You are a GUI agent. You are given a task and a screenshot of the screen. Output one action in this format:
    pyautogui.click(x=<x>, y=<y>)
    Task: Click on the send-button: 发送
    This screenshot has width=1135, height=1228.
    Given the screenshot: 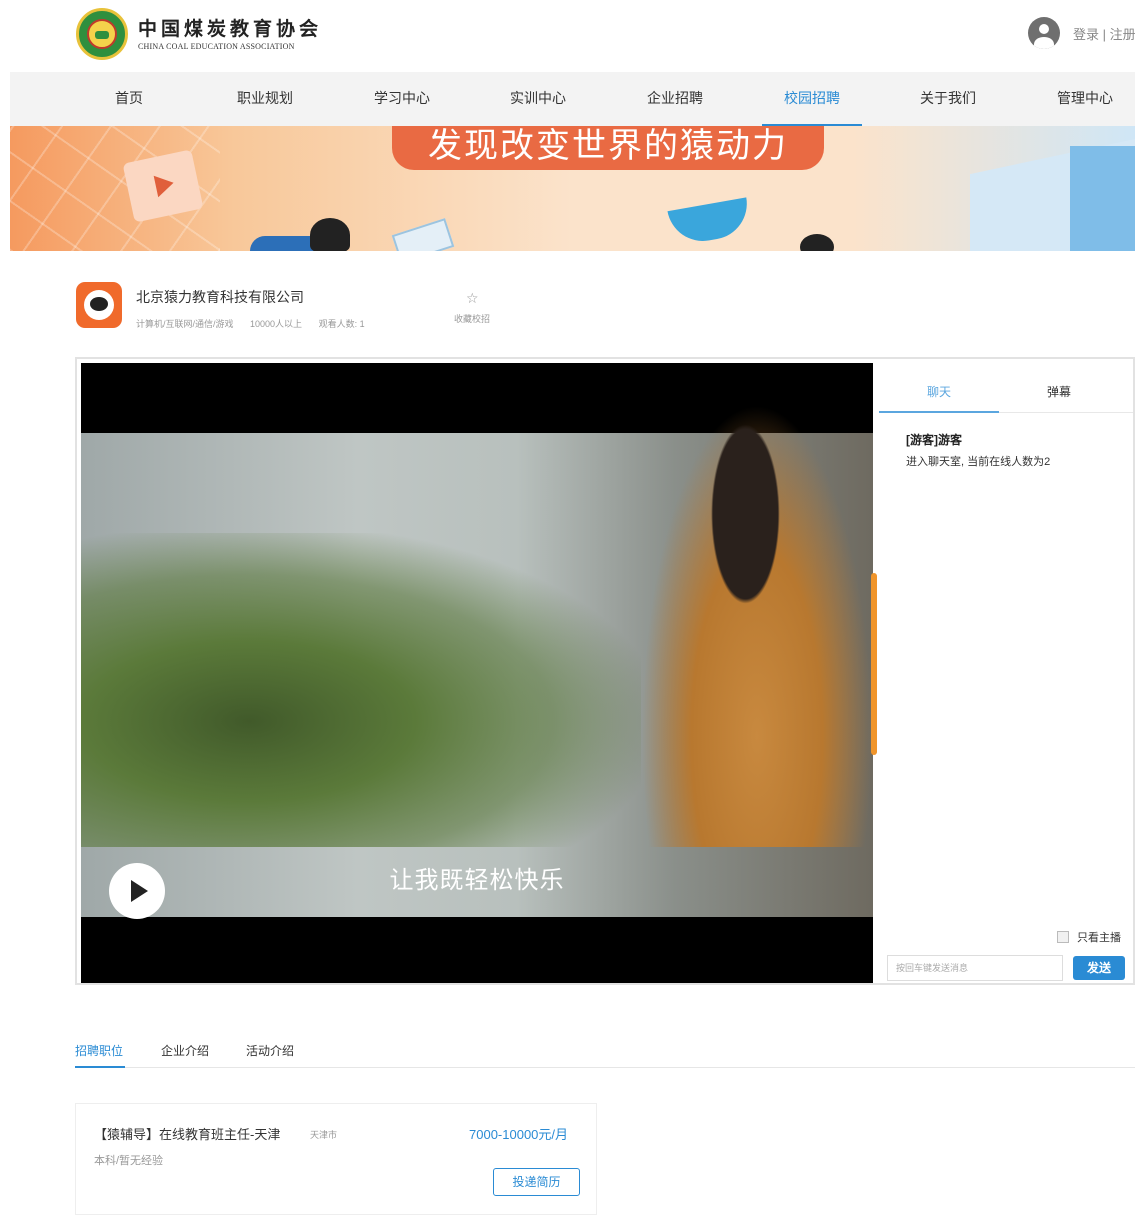 What is the action you would take?
    pyautogui.click(x=1099, y=968)
    